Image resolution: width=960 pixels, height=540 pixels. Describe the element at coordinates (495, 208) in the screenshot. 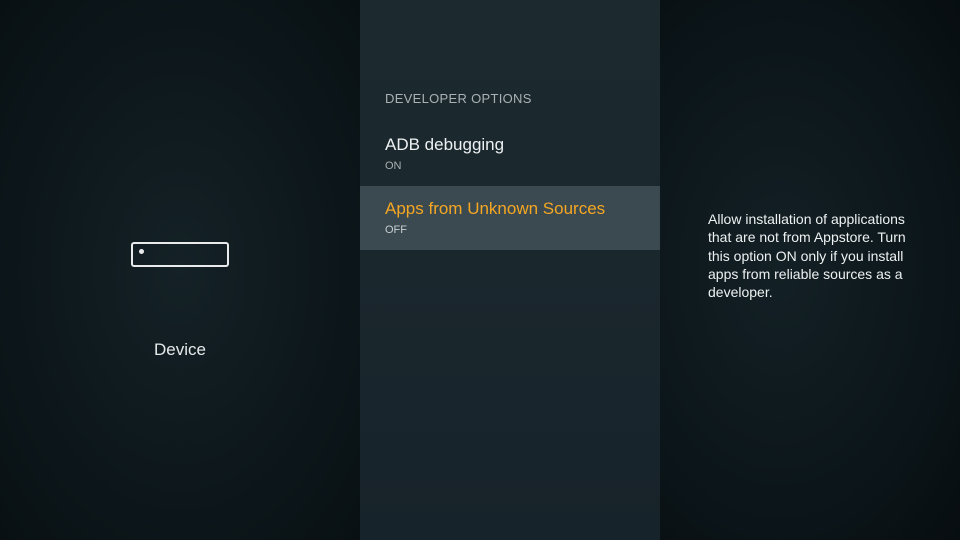

I see `menu-item-label: Apps from Unknown Sources` at that location.